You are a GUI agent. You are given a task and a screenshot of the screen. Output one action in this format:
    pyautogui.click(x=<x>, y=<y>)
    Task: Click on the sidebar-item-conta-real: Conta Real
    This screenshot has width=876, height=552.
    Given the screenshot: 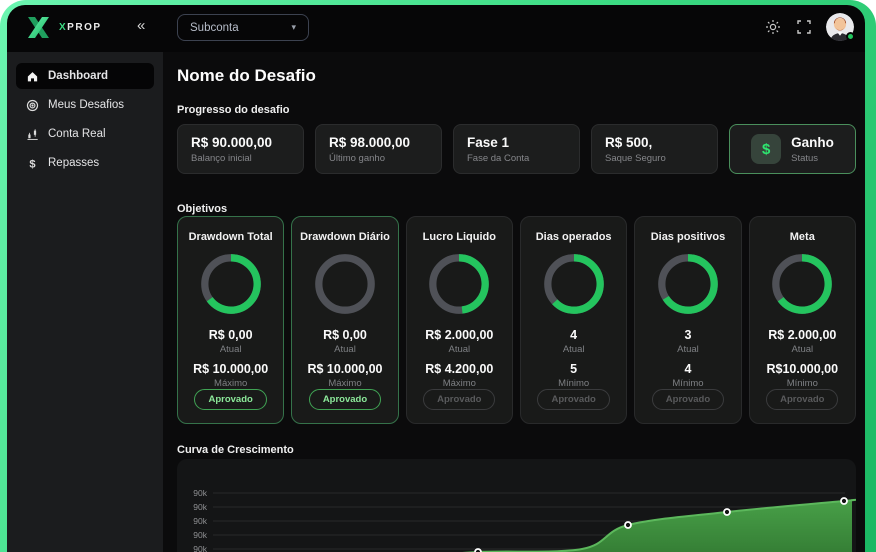 What is the action you would take?
    pyautogui.click(x=85, y=134)
    